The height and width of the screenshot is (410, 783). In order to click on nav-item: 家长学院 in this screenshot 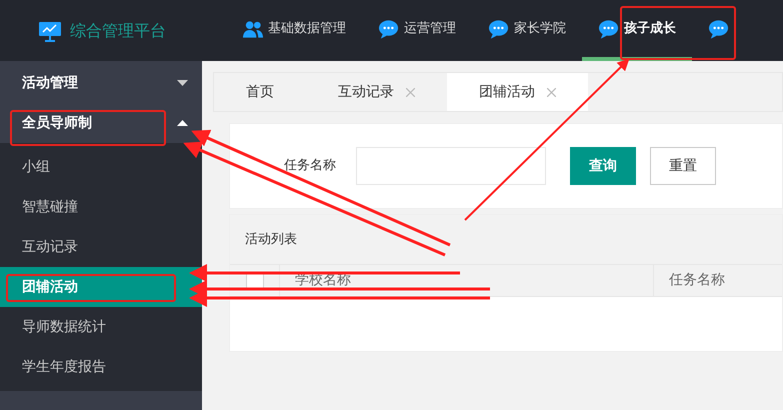, I will do `click(527, 30)`.